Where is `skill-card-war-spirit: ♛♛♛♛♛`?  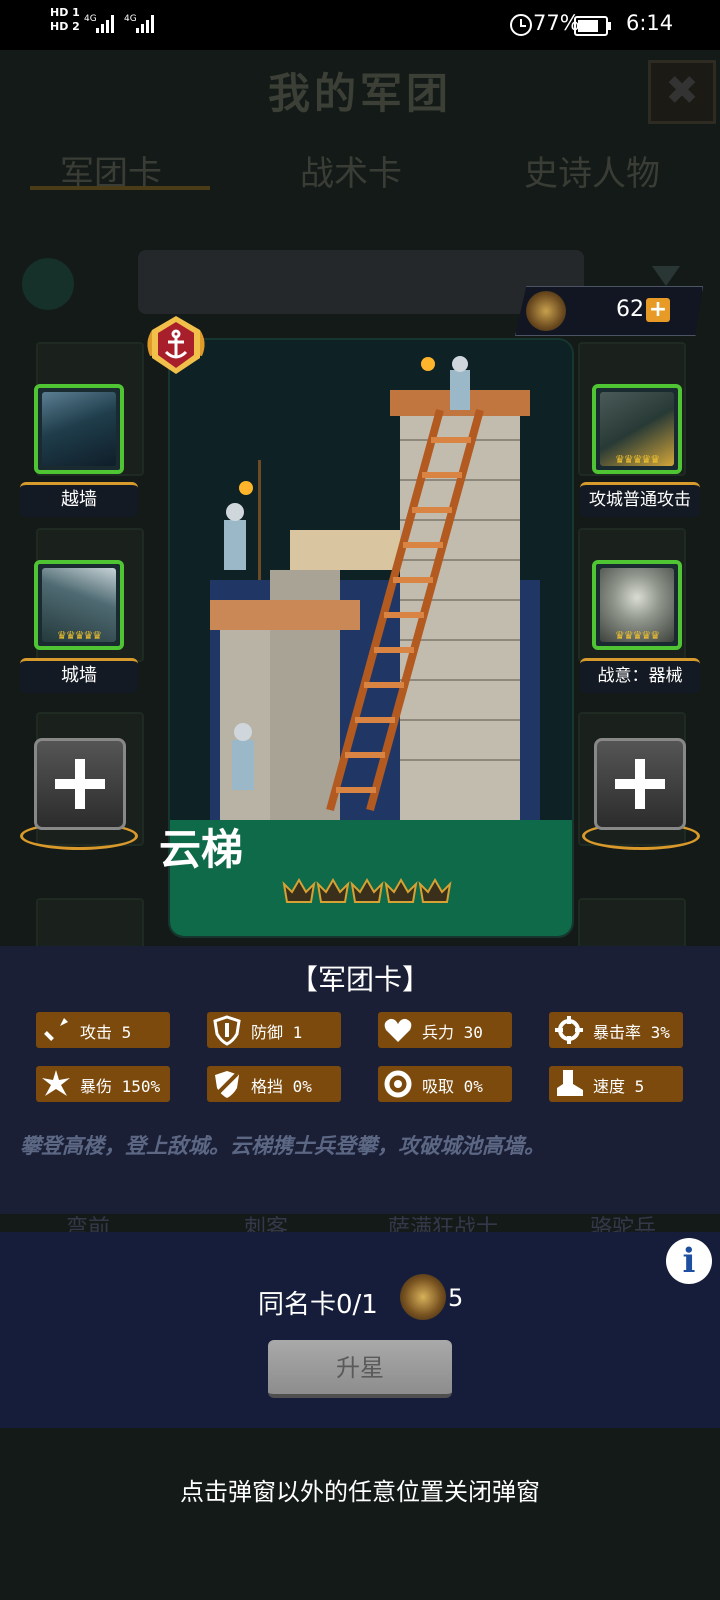
skill-card-war-spirit: ♛♛♛♛♛ is located at coordinates (637, 605).